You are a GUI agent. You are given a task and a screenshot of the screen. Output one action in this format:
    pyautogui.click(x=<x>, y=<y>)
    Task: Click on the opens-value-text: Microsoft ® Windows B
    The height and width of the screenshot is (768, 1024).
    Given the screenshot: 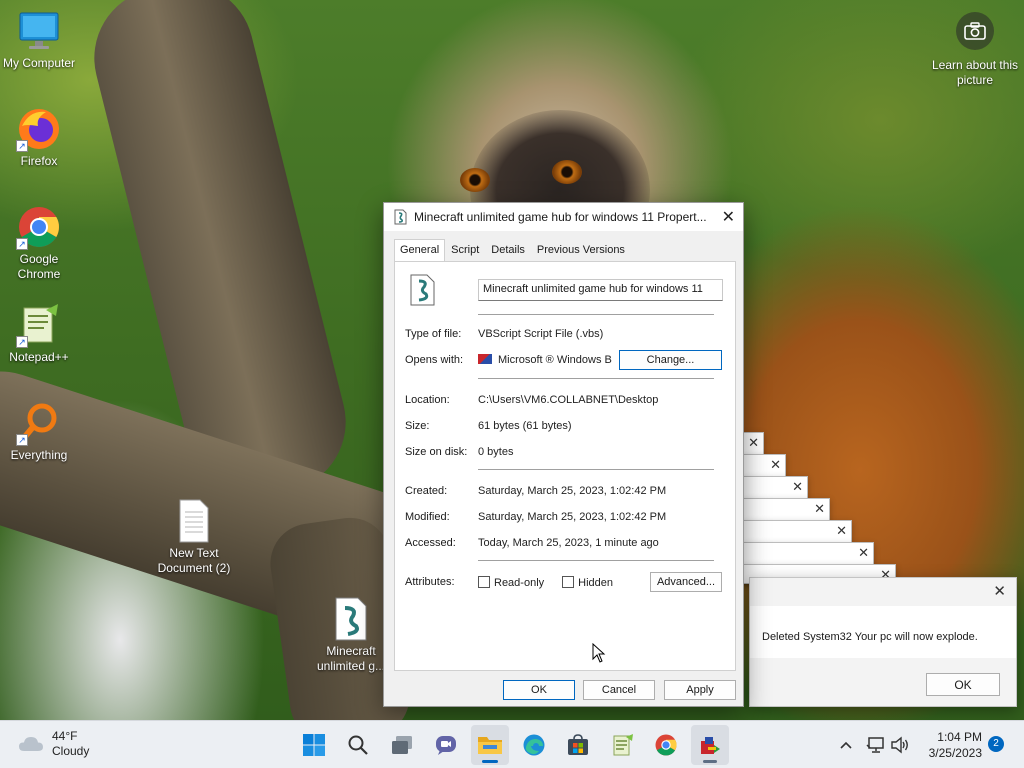 What is the action you would take?
    pyautogui.click(x=555, y=360)
    